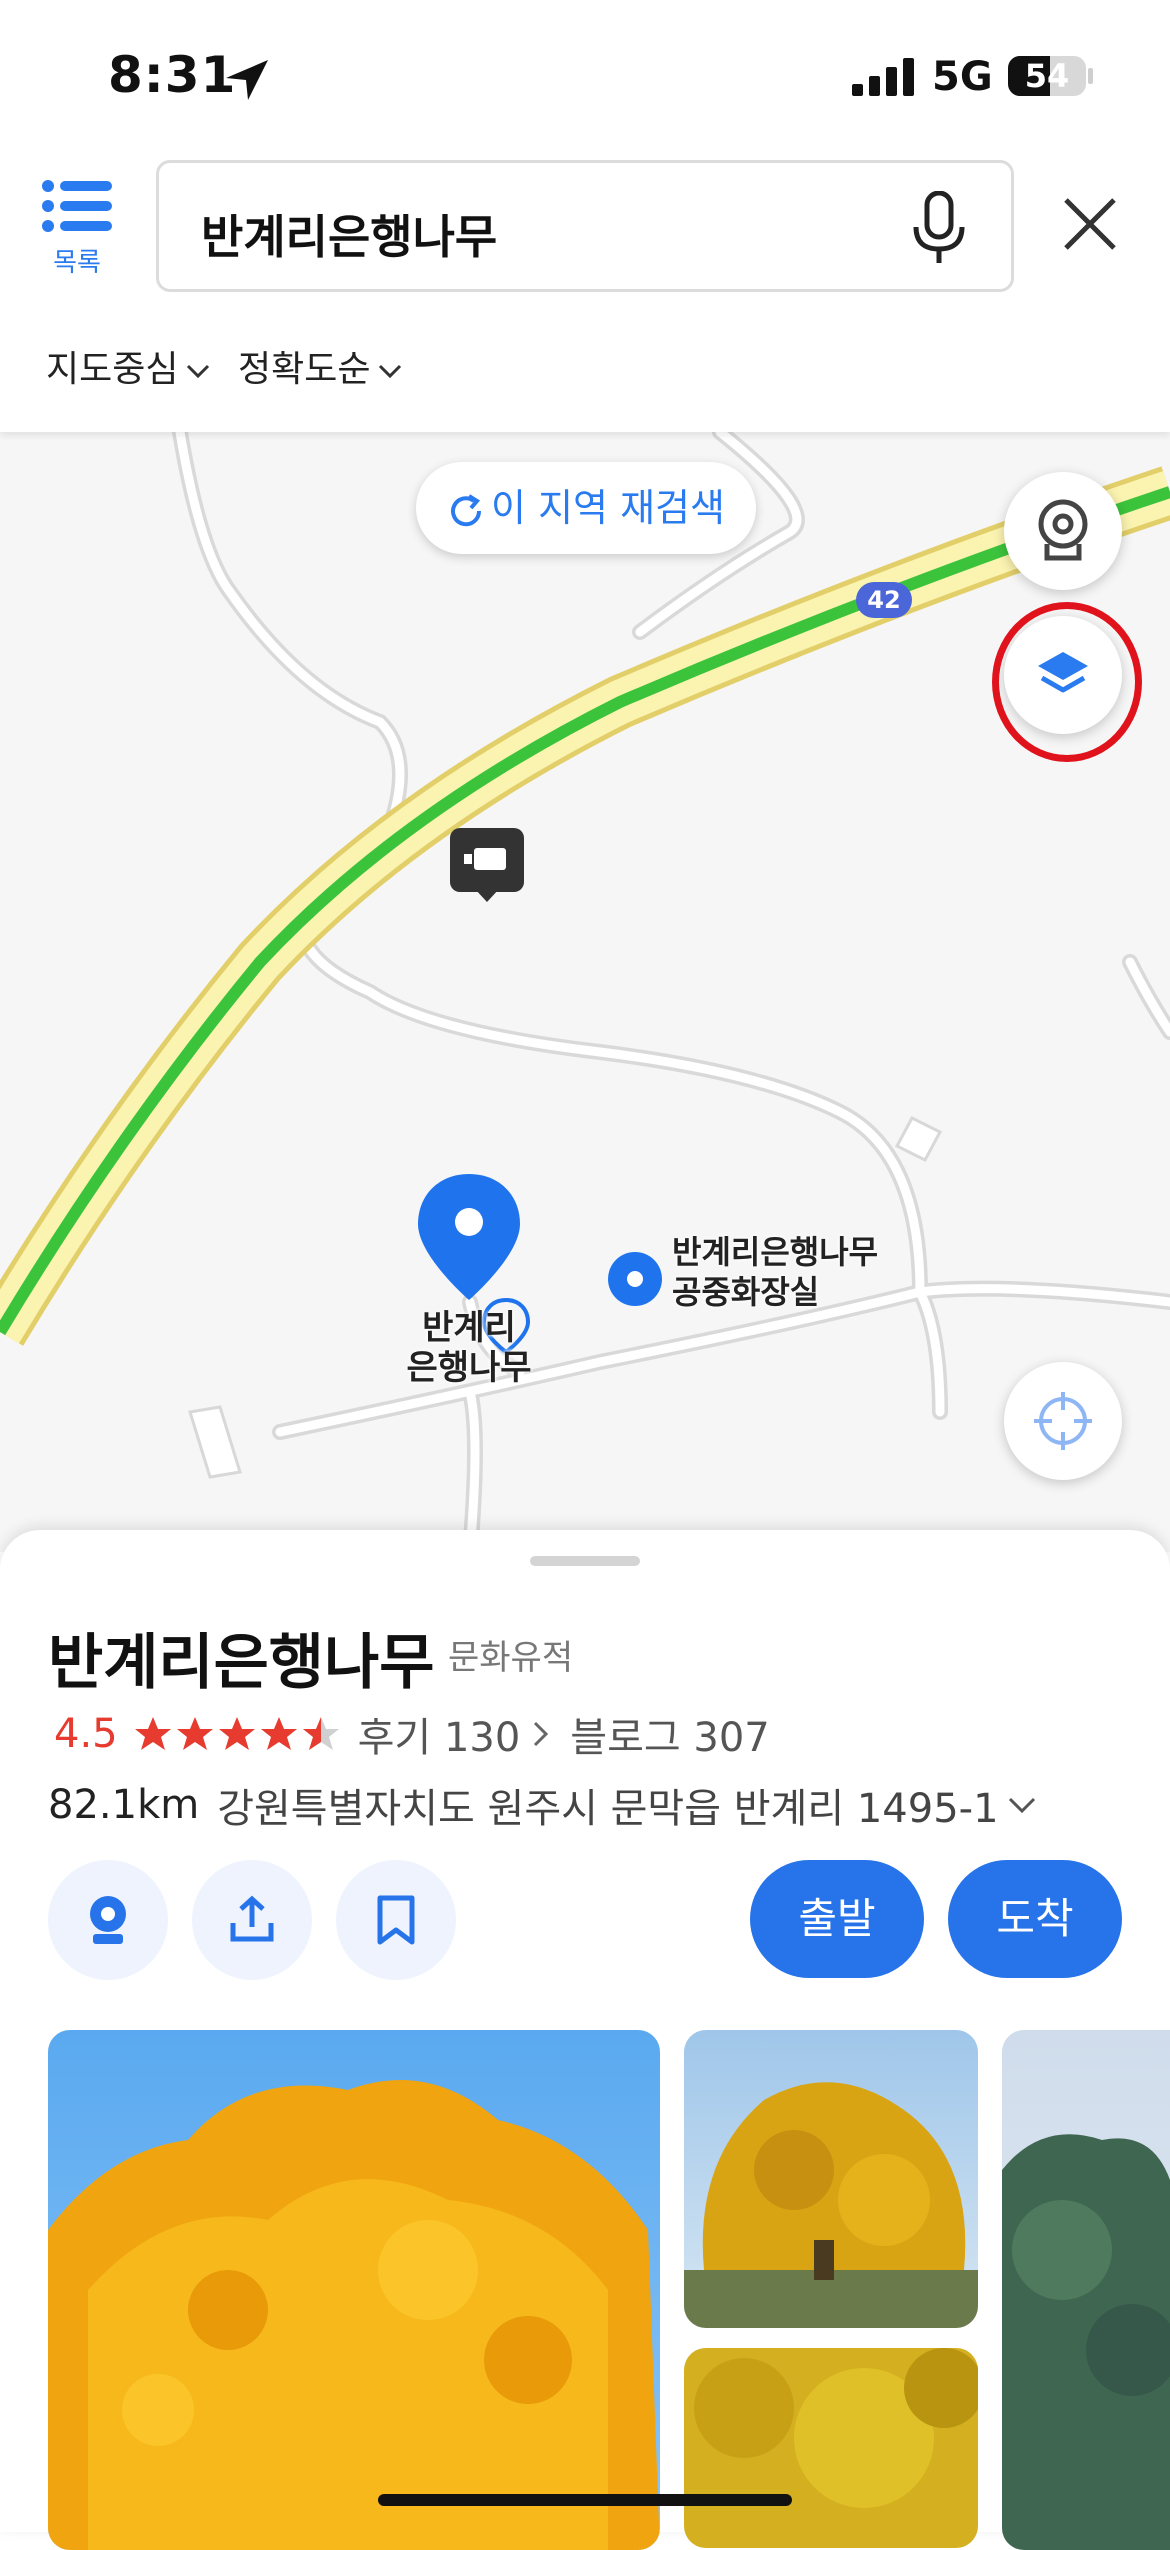 Image resolution: width=1170 pixels, height=2550 pixels. Describe the element at coordinates (746, 1292) in the screenshot. I see `poi-label-line2: 공중화장실` at that location.